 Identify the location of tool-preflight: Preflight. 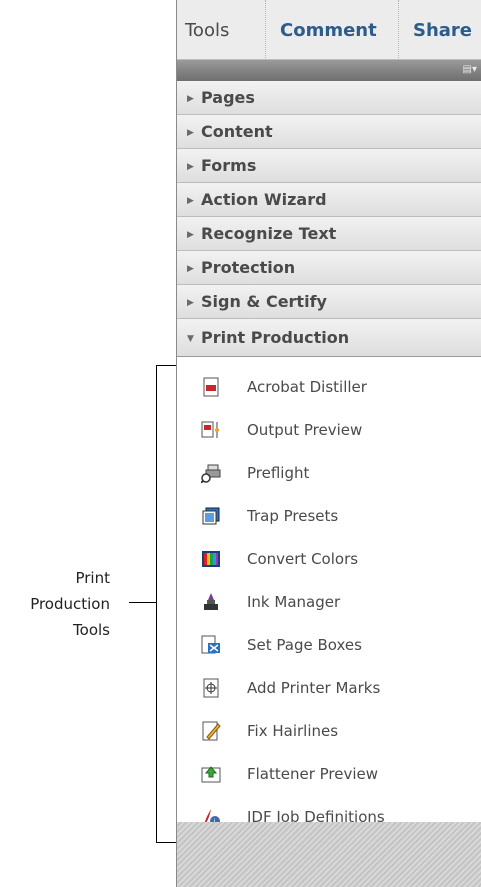
(329, 473).